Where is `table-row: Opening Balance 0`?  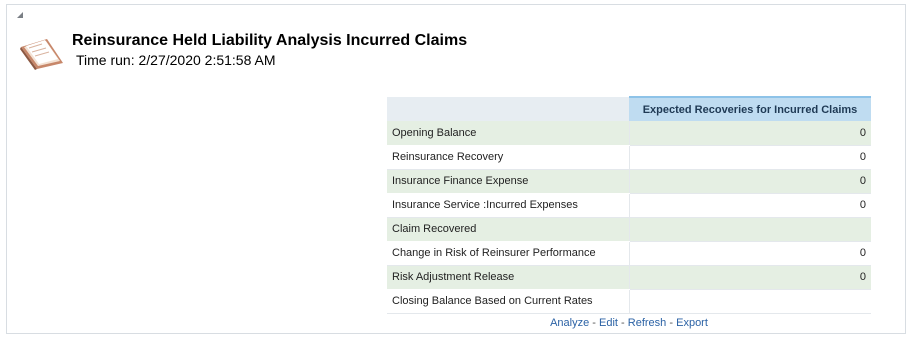
table-row: Opening Balance 0 is located at coordinates (629, 133).